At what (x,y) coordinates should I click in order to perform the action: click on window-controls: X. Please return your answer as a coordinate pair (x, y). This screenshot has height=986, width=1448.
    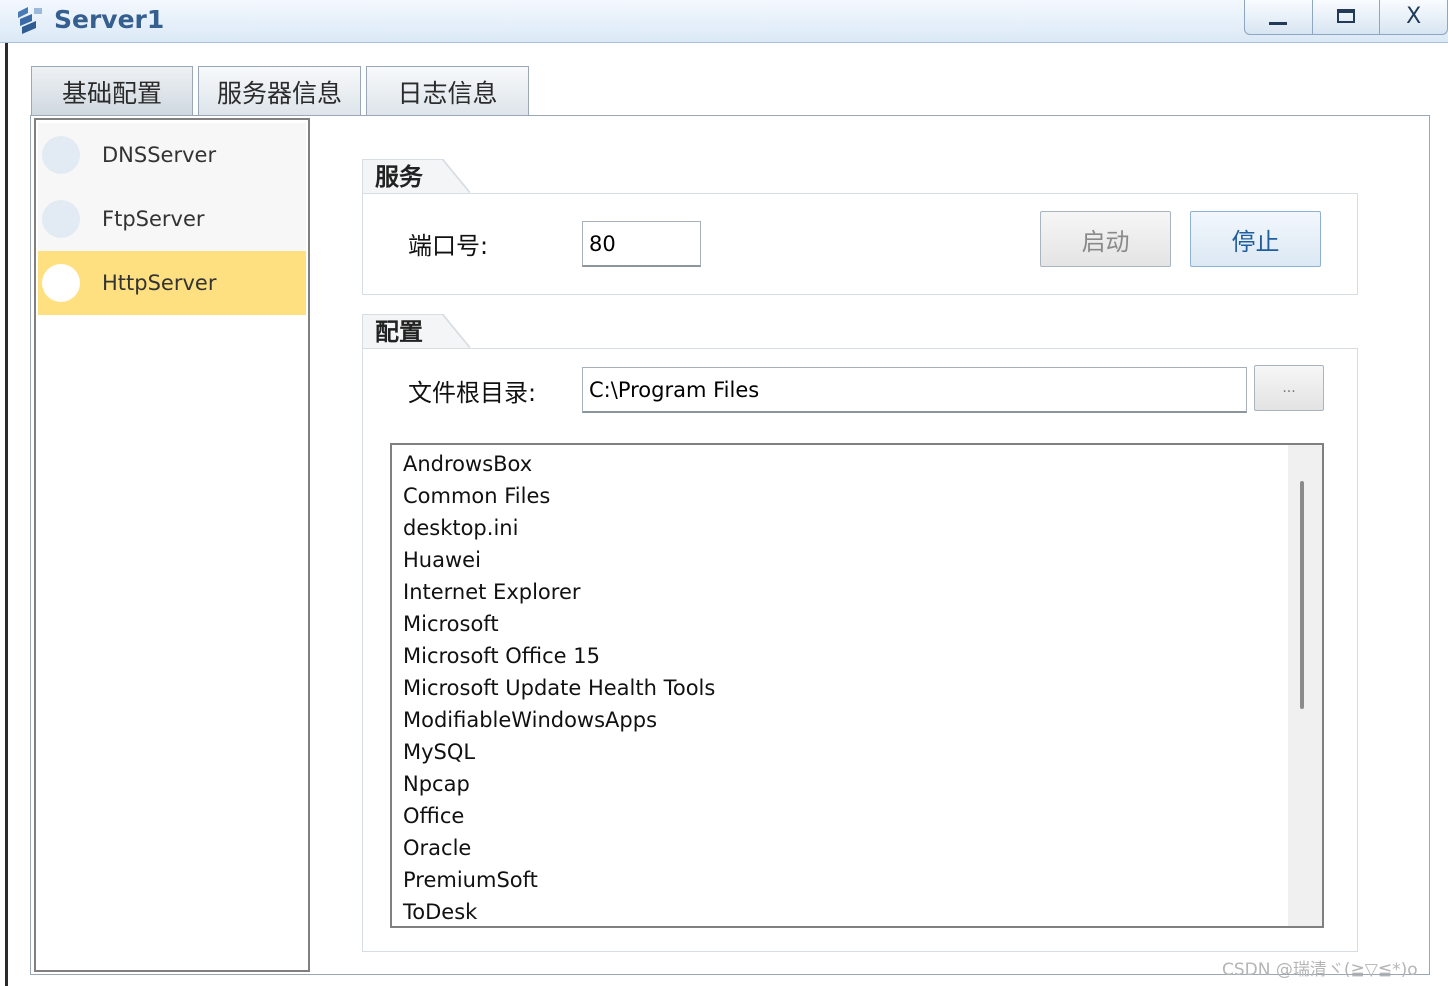
    Looking at the image, I should click on (1346, 17).